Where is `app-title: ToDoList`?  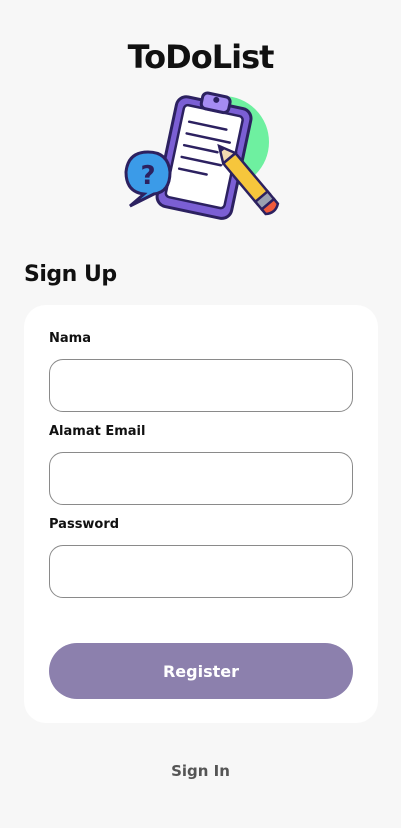
app-title: ToDoList is located at coordinates (201, 57).